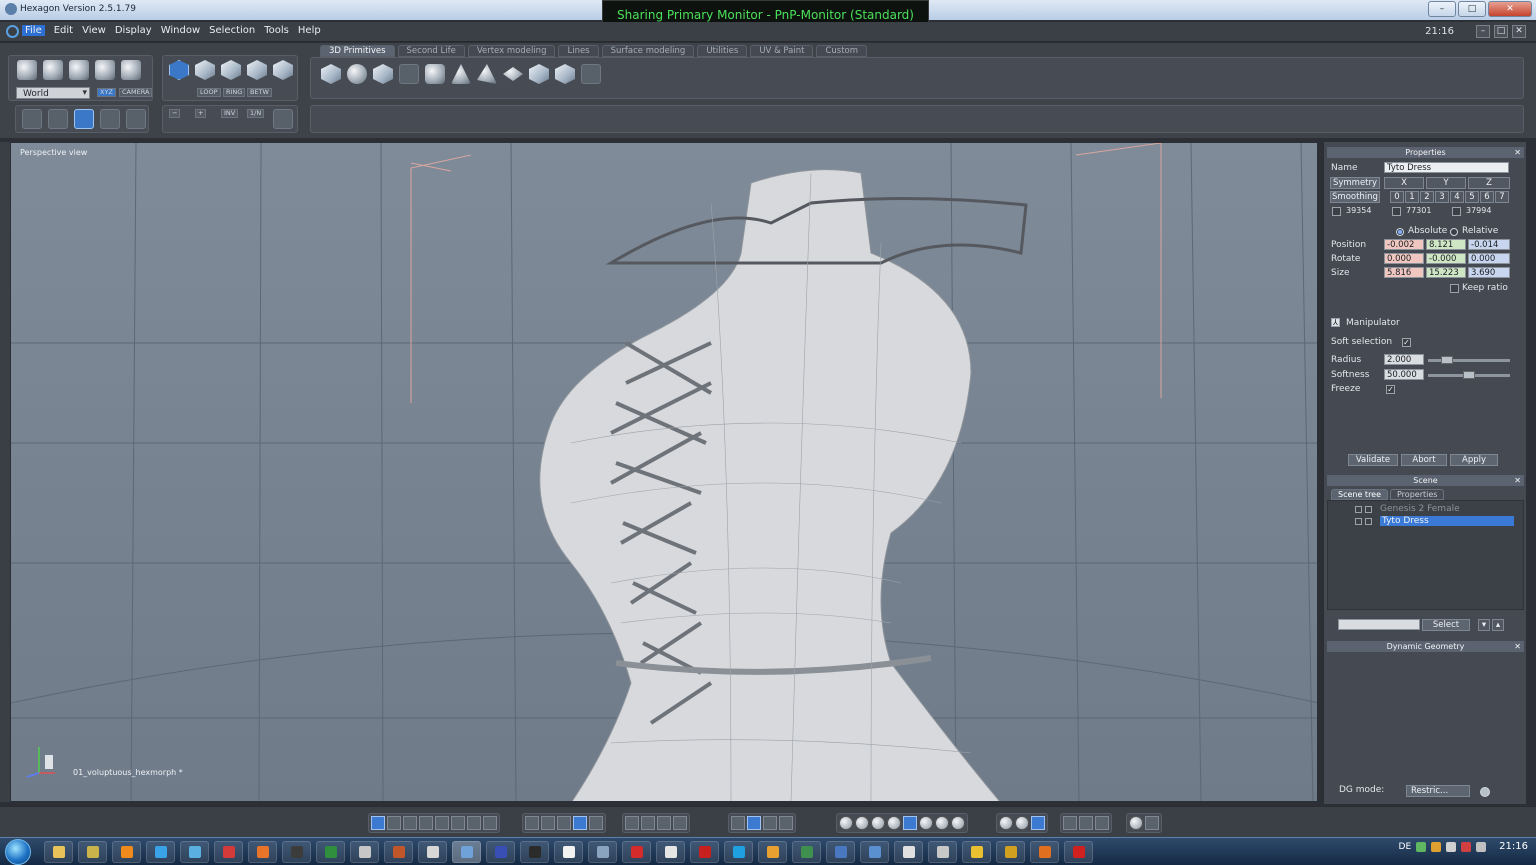  Describe the element at coordinates (1404, 183) in the screenshot. I see `symmetry-x-button: X` at that location.